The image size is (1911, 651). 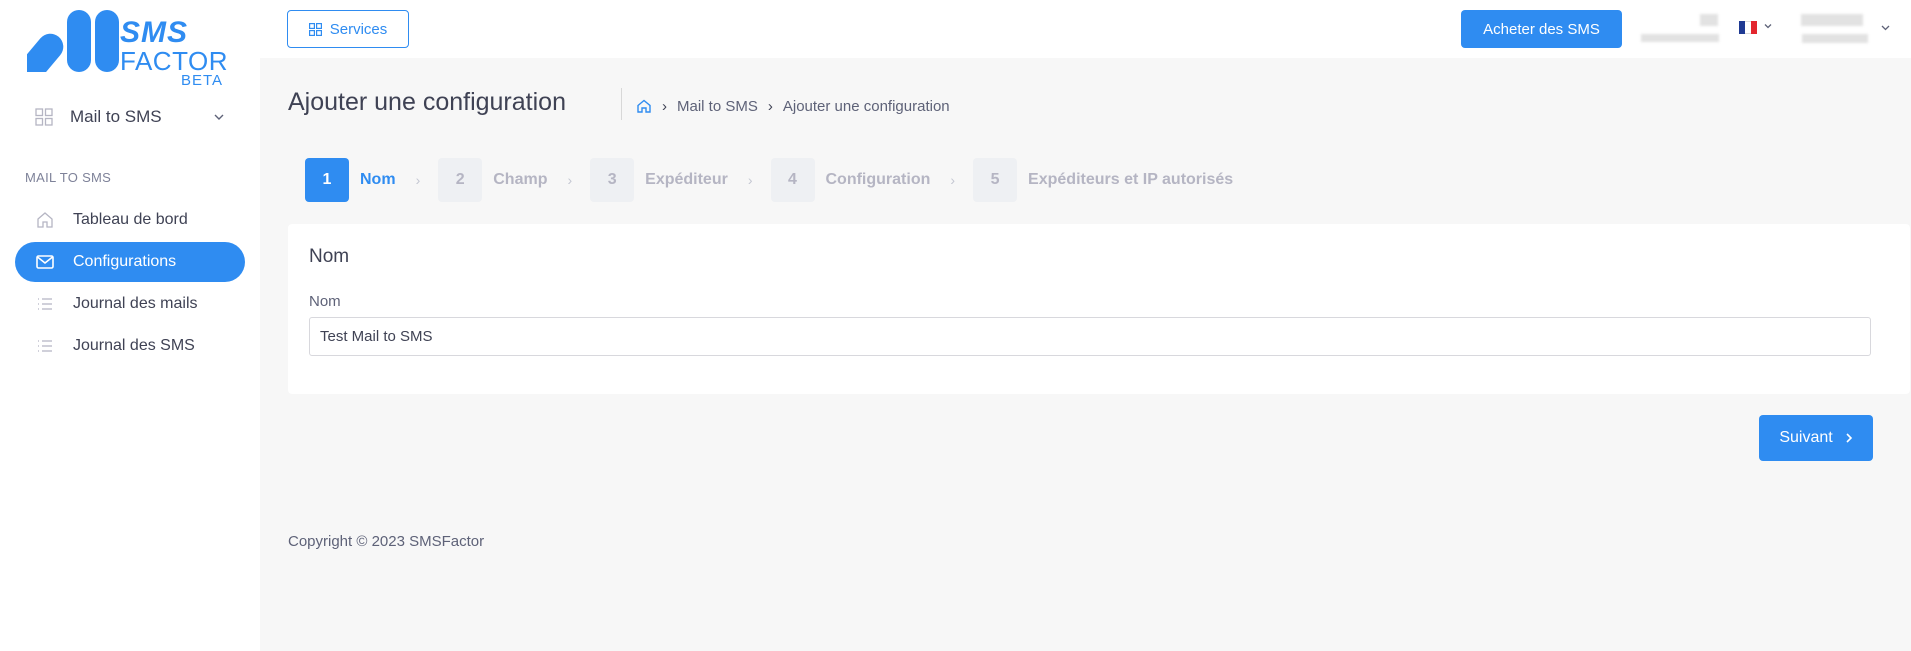 I want to click on logo-text: SMS FACTOR, so click(x=174, y=46).